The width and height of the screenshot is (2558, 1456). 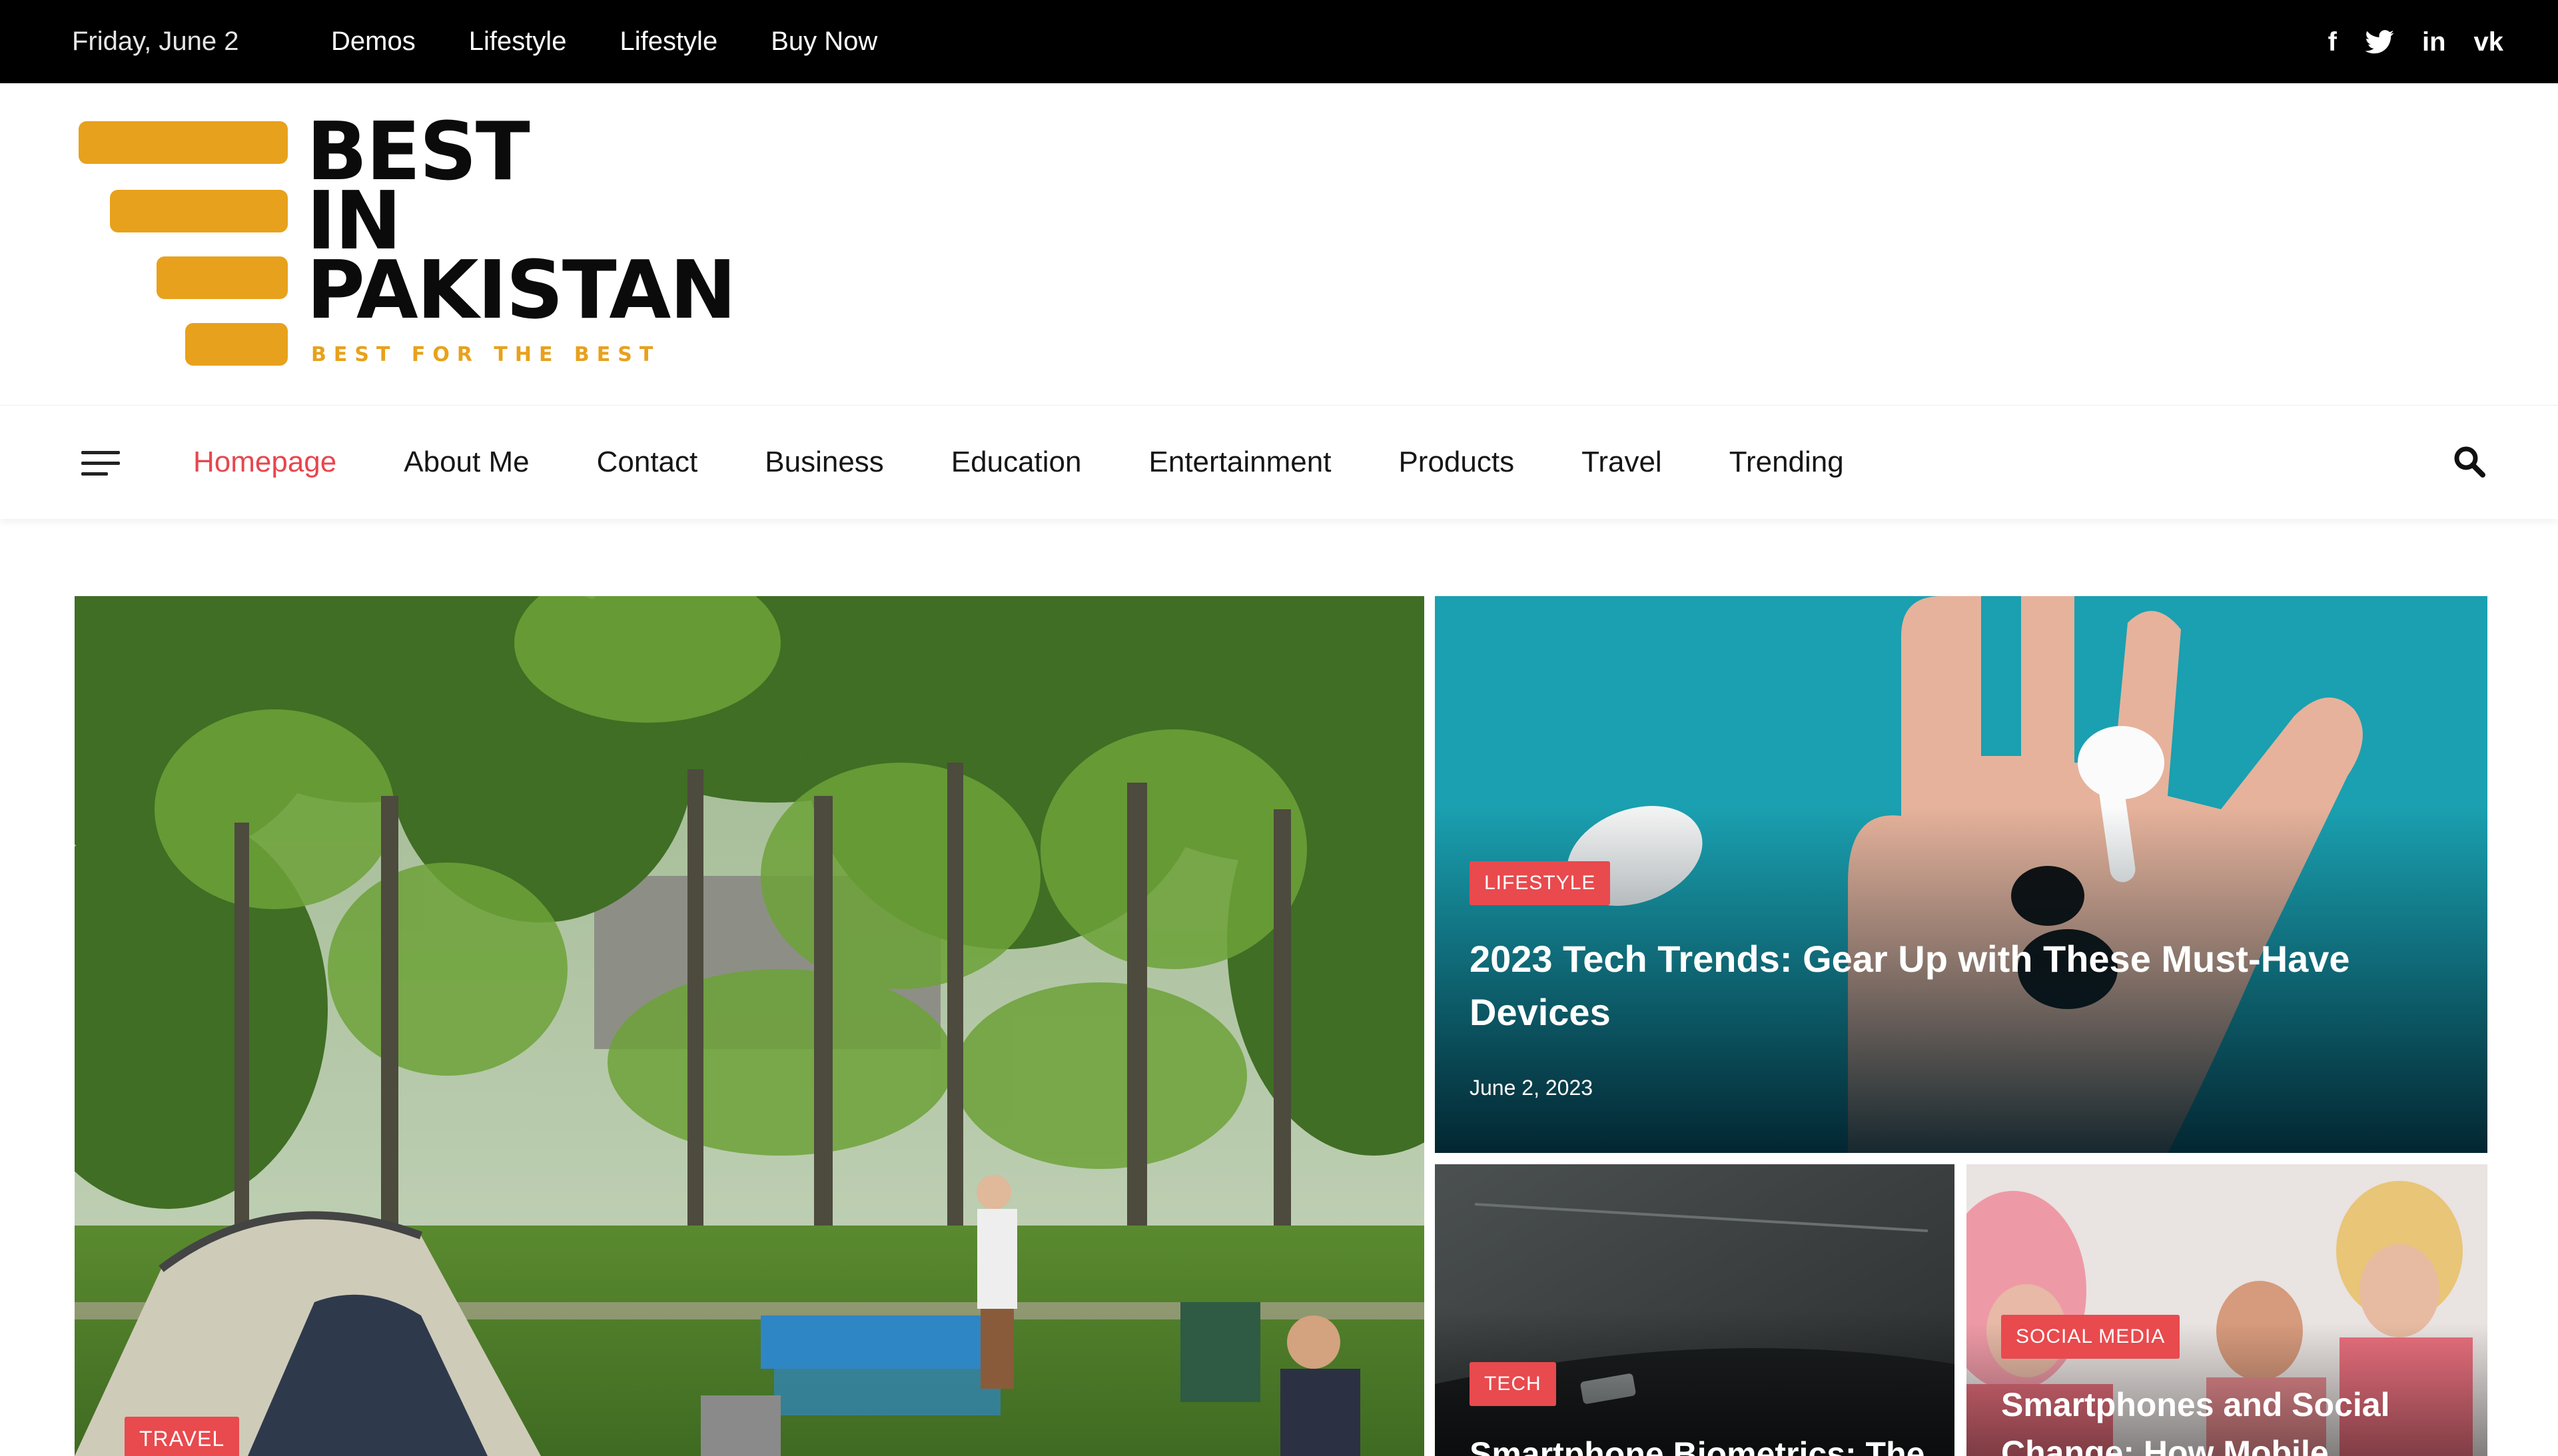 I want to click on search-icon, so click(x=2469, y=461).